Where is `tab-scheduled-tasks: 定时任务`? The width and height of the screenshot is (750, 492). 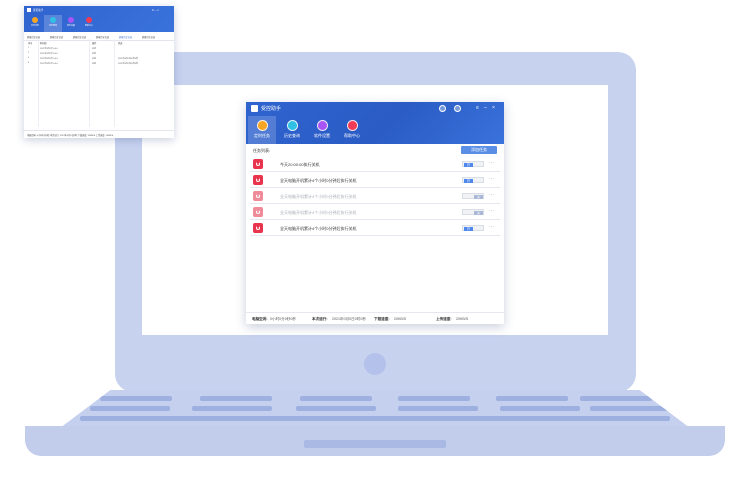 tab-scheduled-tasks: 定时任务 is located at coordinates (262, 130).